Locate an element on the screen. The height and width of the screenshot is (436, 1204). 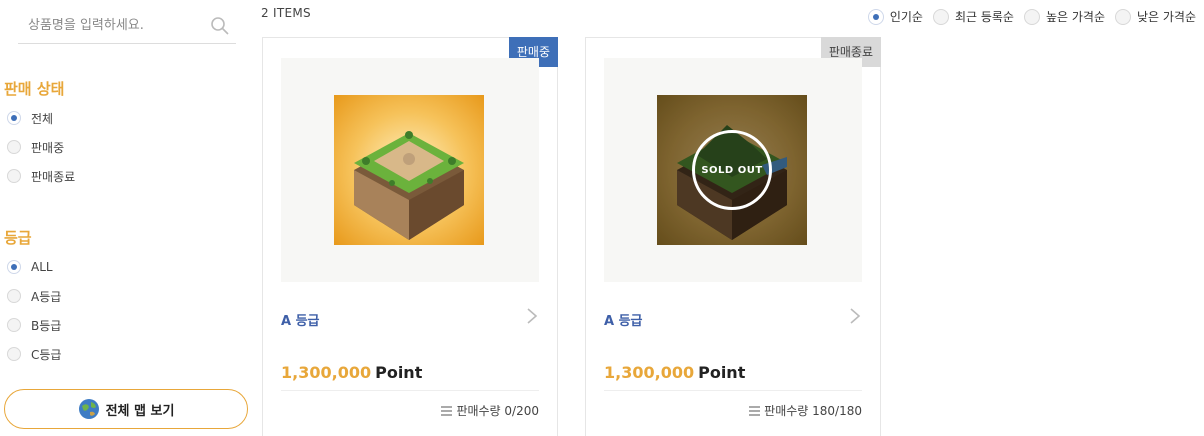
search-bar is located at coordinates (127, 25).